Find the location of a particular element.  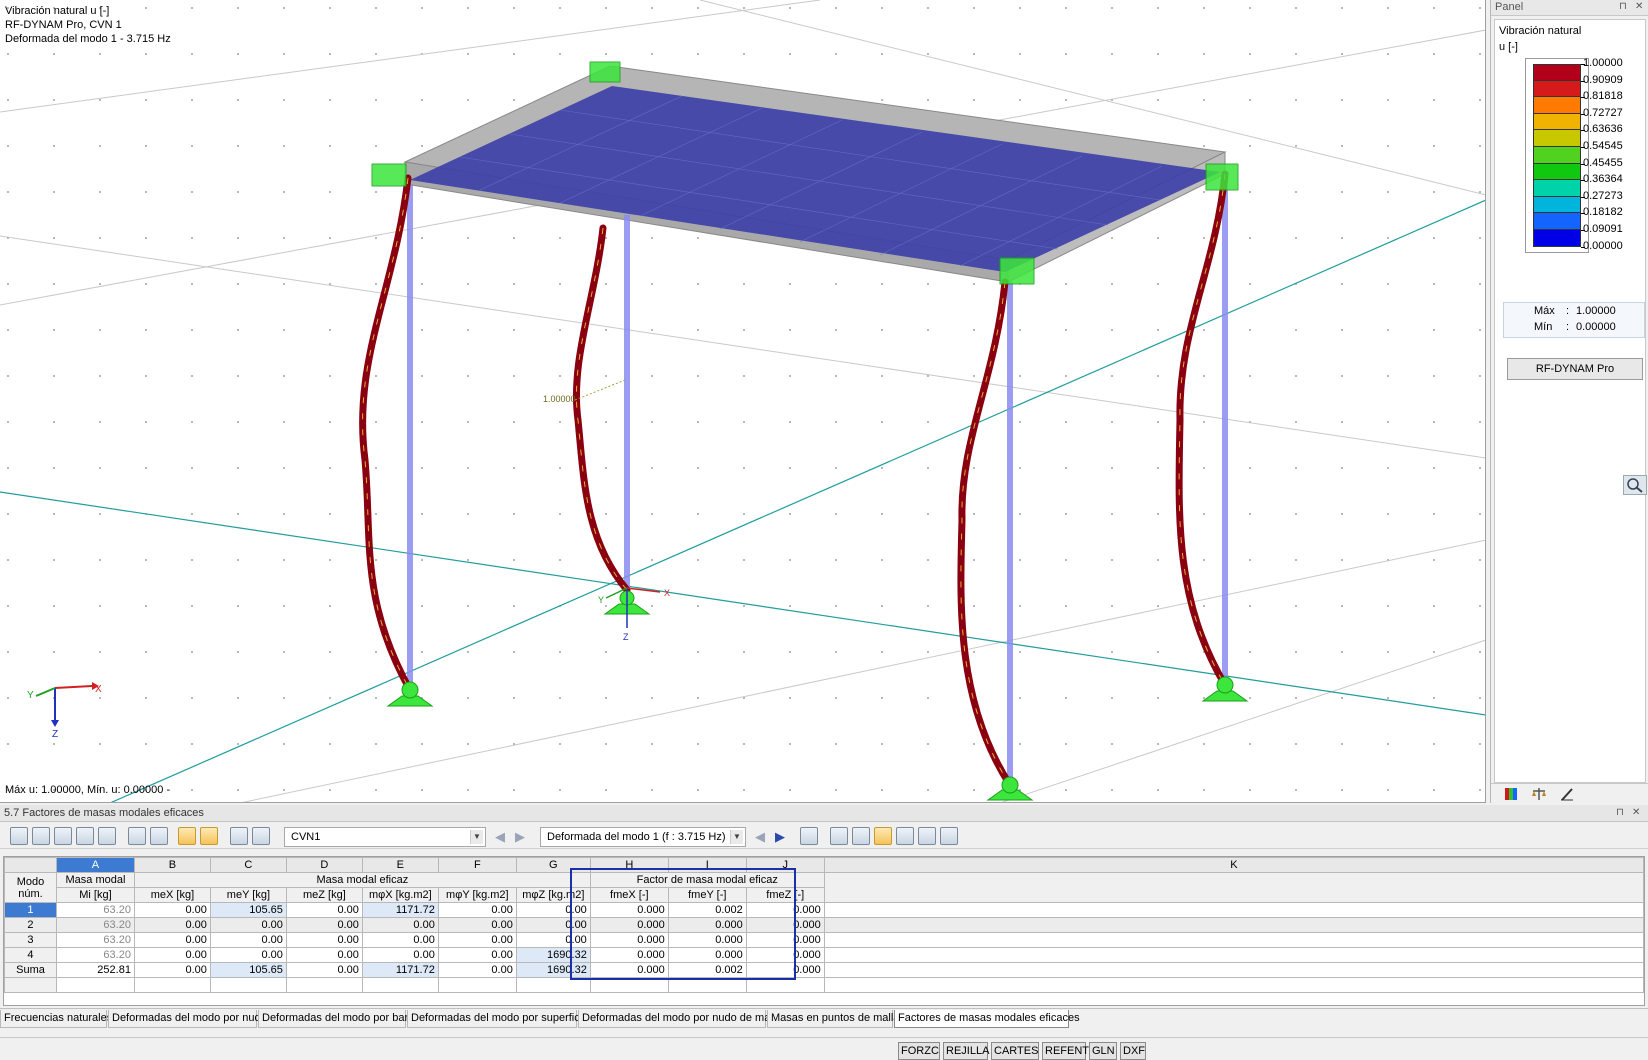

table-tool-13-icon is located at coordinates (839, 836).